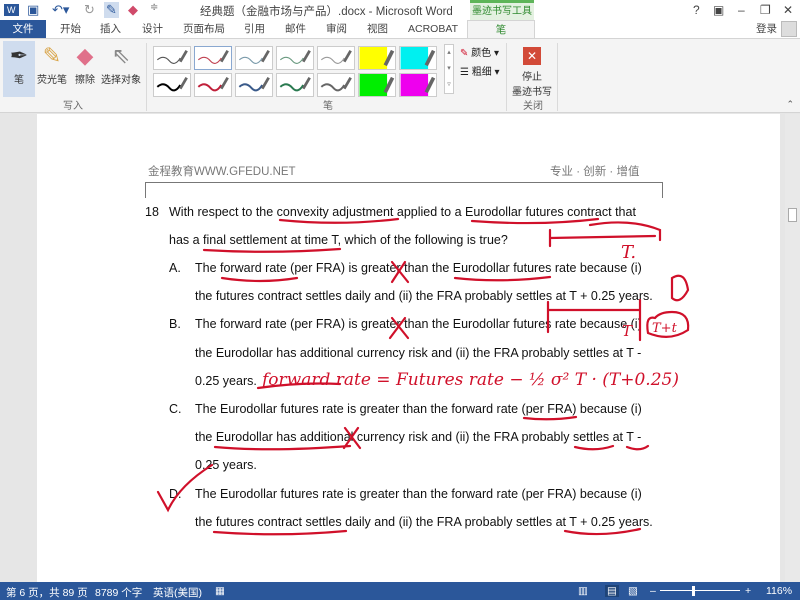 The height and width of the screenshot is (600, 800). What do you see at coordinates (792, 215) in the screenshot?
I see `scrollbar-thumb` at bounding box center [792, 215].